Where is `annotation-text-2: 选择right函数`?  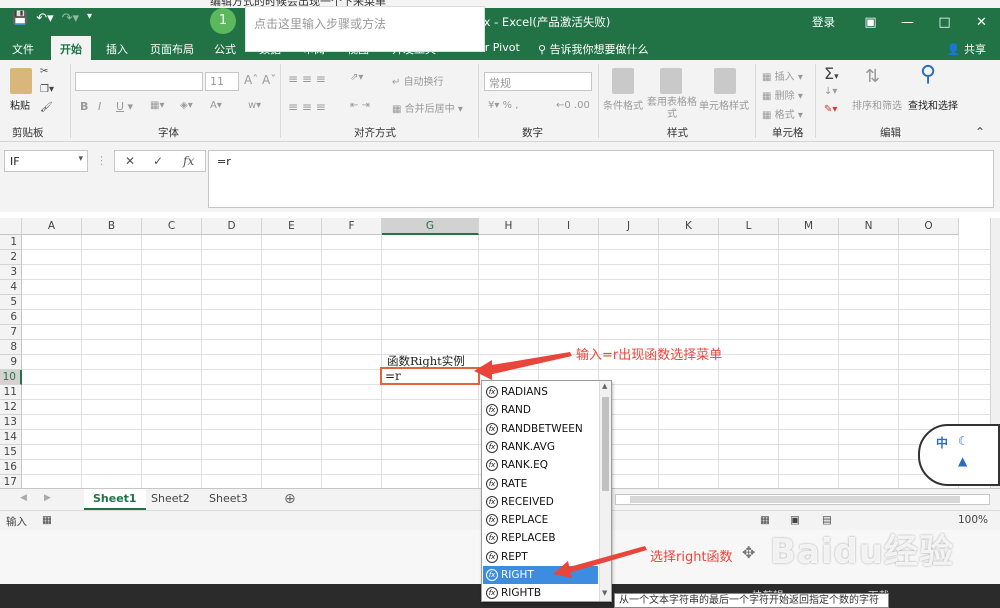 annotation-text-2: 选择right函数 is located at coordinates (691, 557).